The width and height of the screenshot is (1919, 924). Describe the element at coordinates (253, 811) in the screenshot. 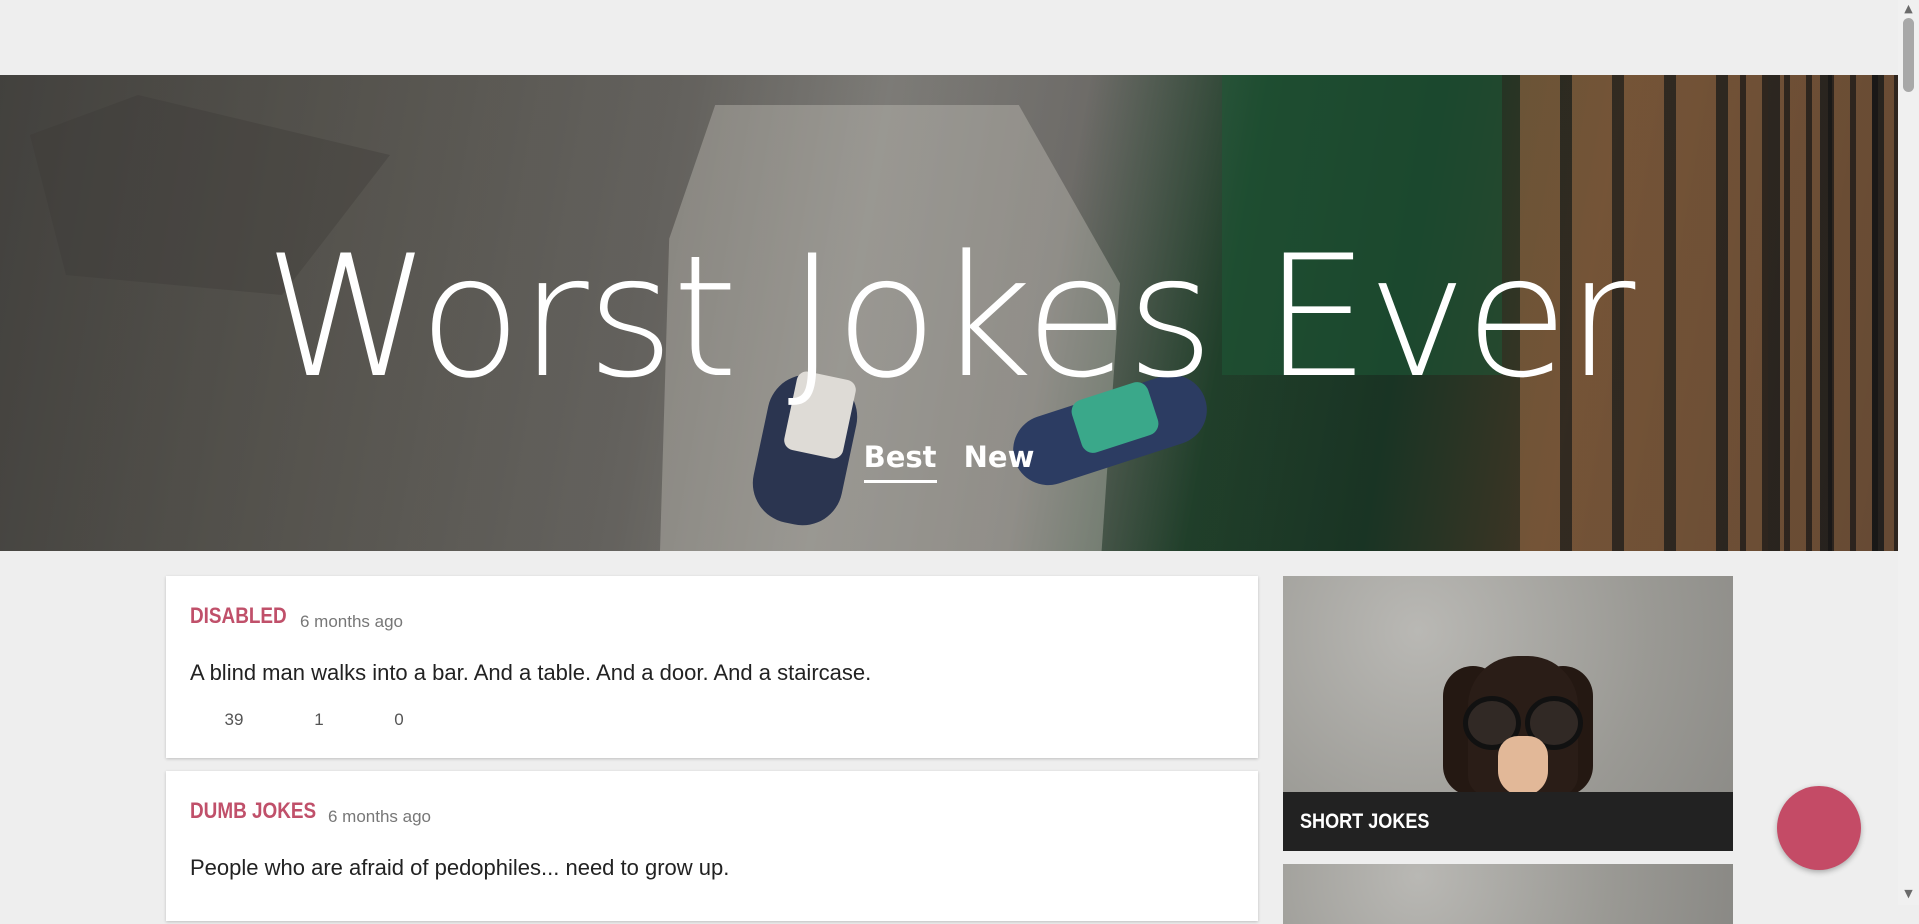

I see `joke-category-link: DUMB JOKES` at that location.